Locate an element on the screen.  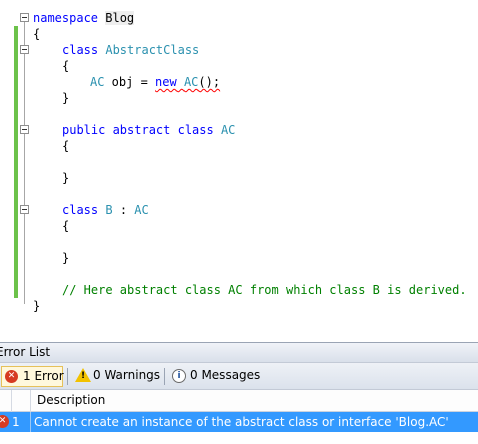
error-list-title: Error List is located at coordinates (25, 352).